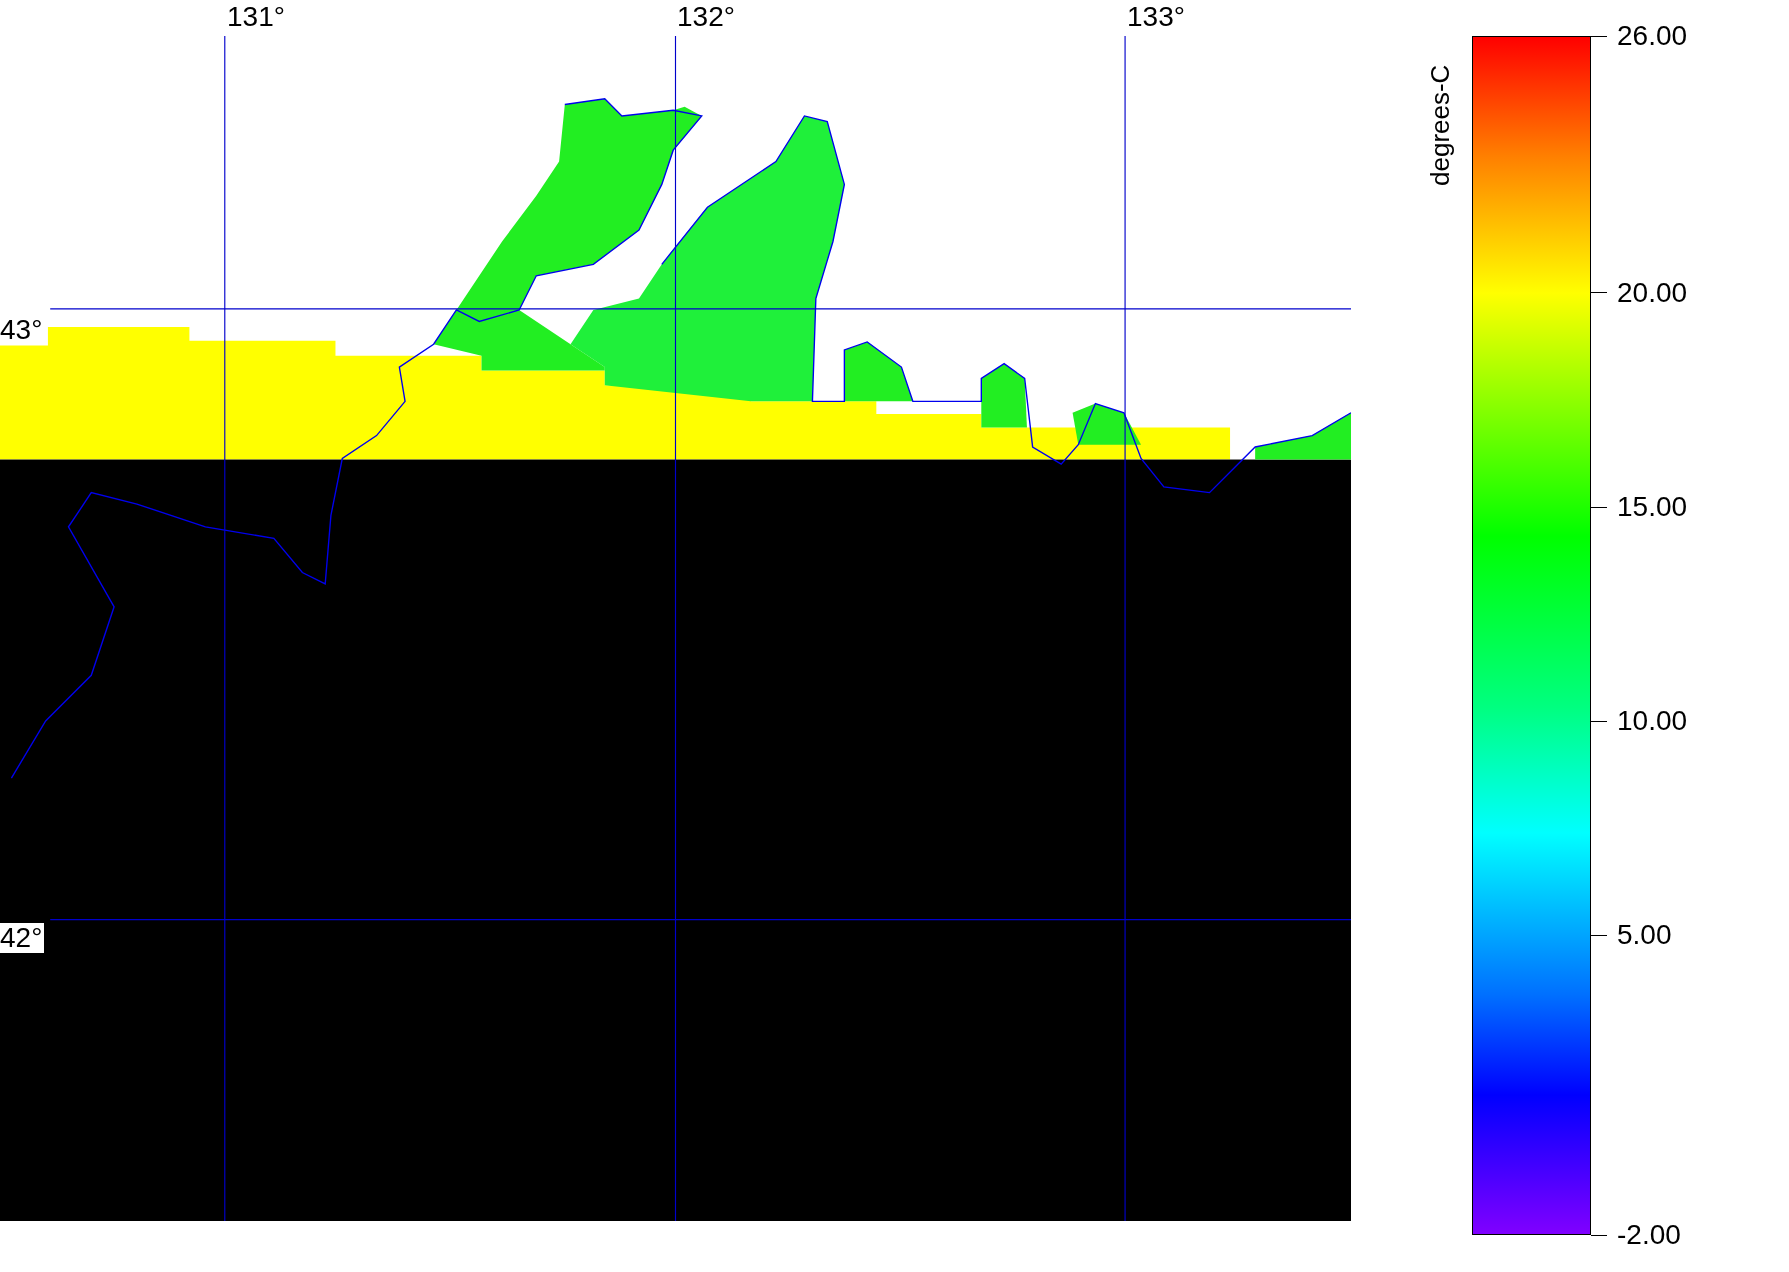 The height and width of the screenshot is (1272, 1789). What do you see at coordinates (22, 938) in the screenshot?
I see `latitude-label: 42°` at bounding box center [22, 938].